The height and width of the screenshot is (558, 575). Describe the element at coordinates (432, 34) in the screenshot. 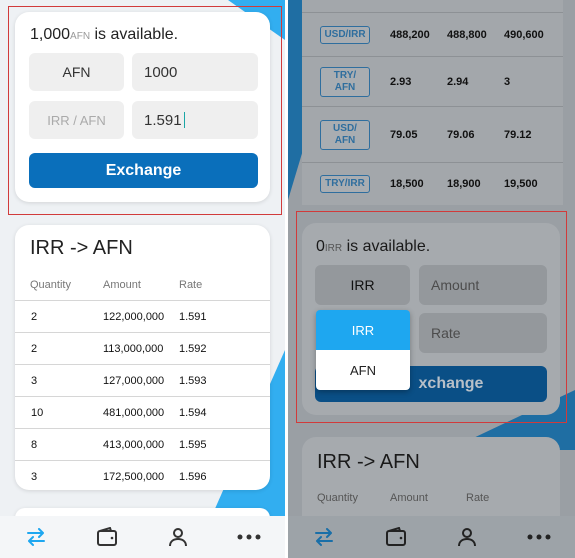

I see `rate-row: USD/IRR 488,200 488,800 490,600` at that location.